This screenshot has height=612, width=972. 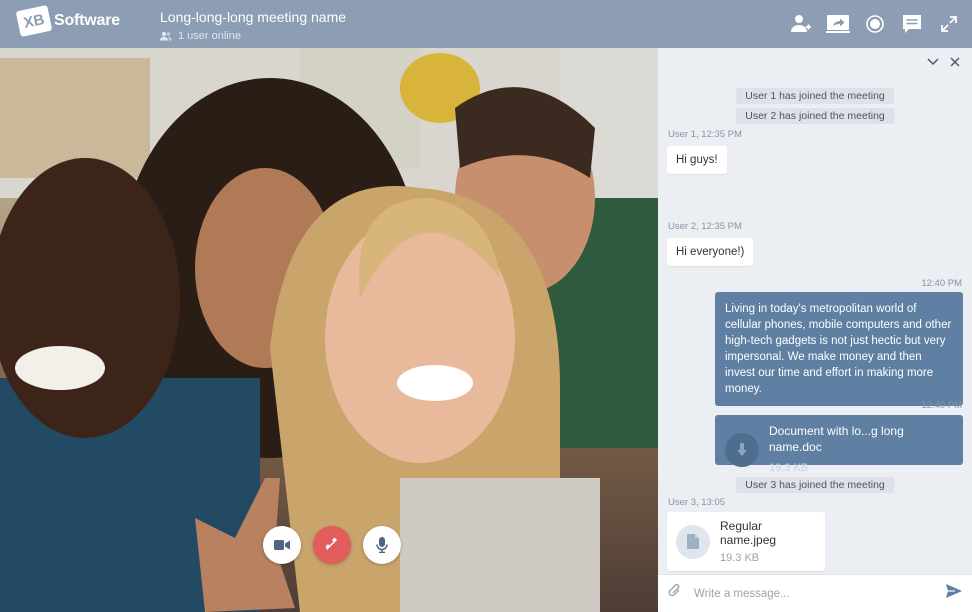 I want to click on download-icon, so click(x=742, y=449).